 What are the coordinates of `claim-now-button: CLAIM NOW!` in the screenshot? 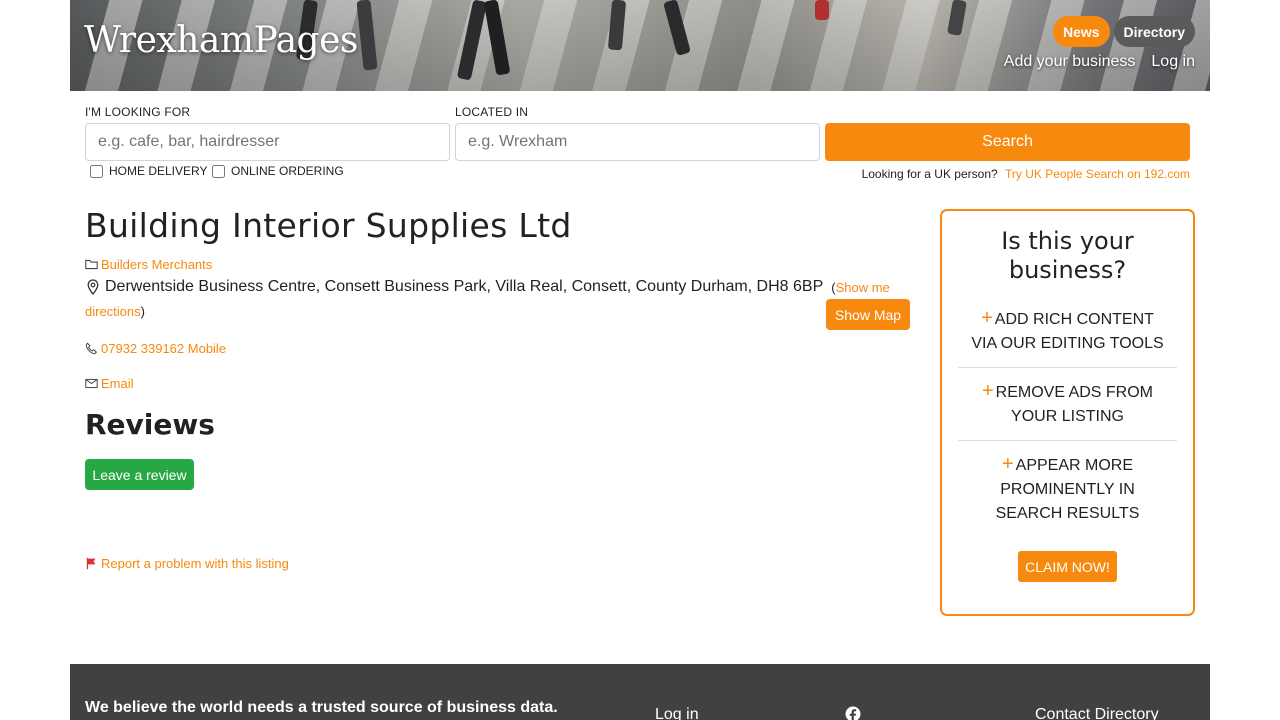 It's located at (1067, 566).